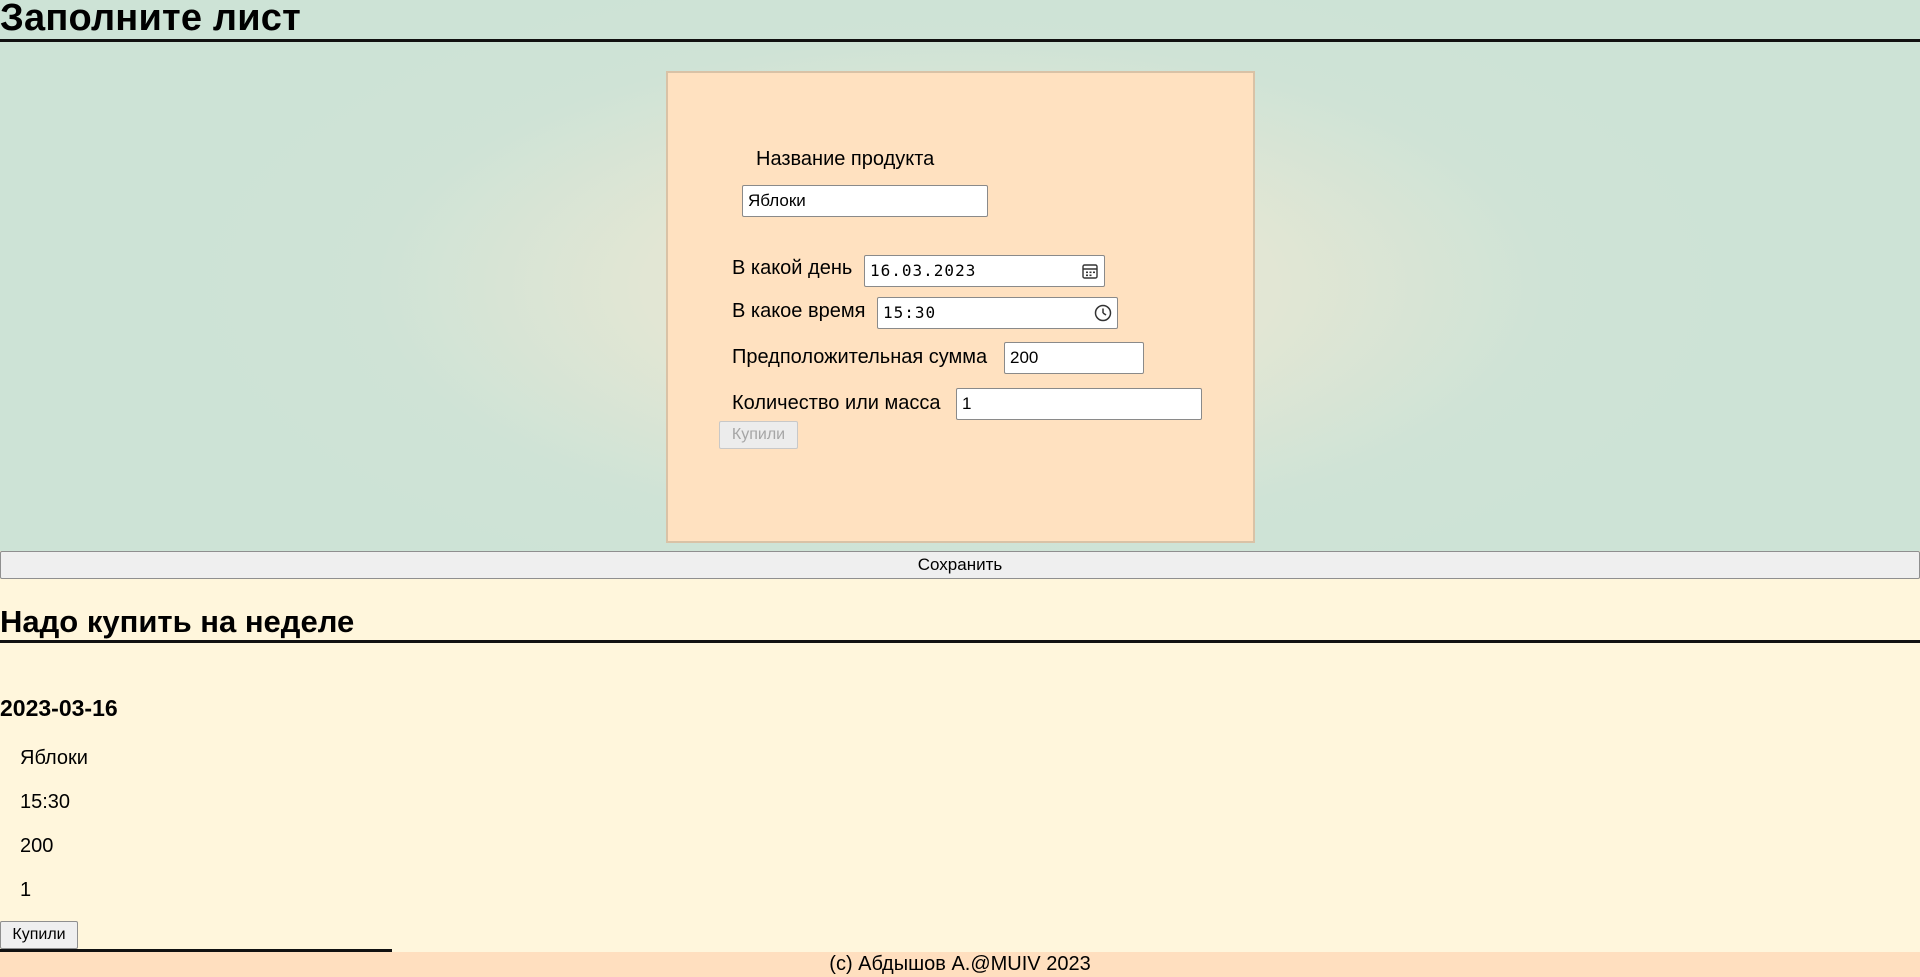 This screenshot has height=977, width=1920. I want to click on product-name-input: Яблоки, so click(865, 201).